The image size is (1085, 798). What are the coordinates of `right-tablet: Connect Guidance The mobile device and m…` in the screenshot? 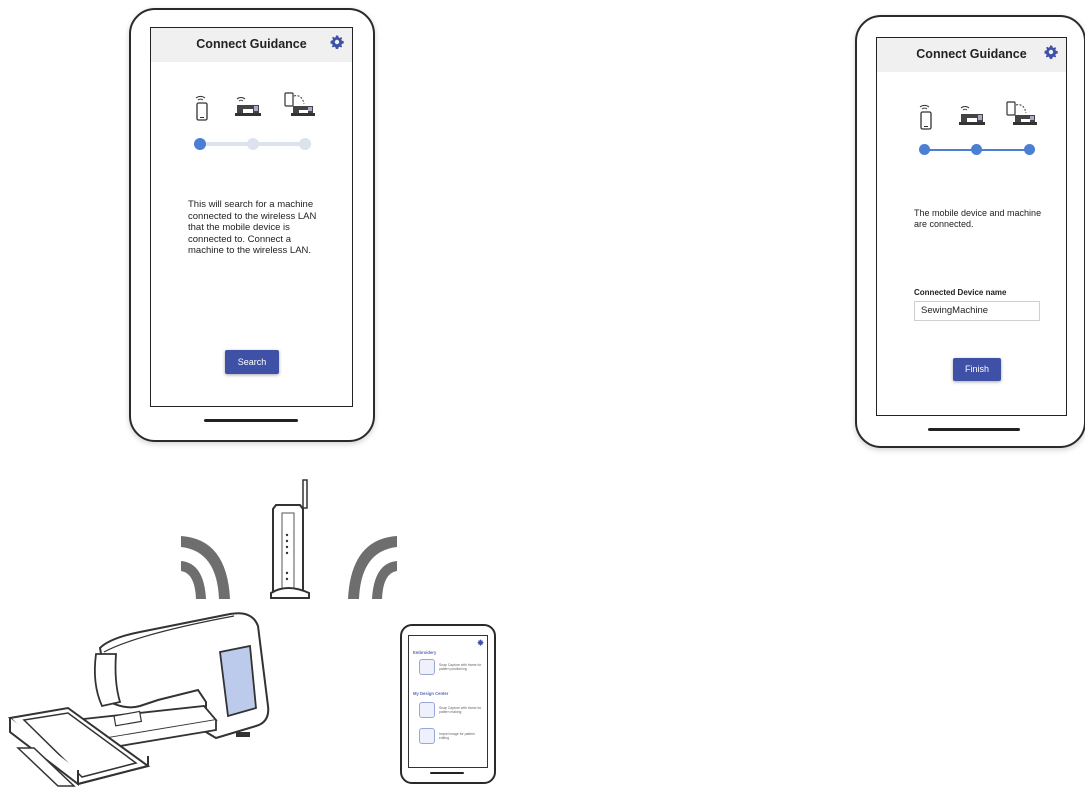 It's located at (970, 231).